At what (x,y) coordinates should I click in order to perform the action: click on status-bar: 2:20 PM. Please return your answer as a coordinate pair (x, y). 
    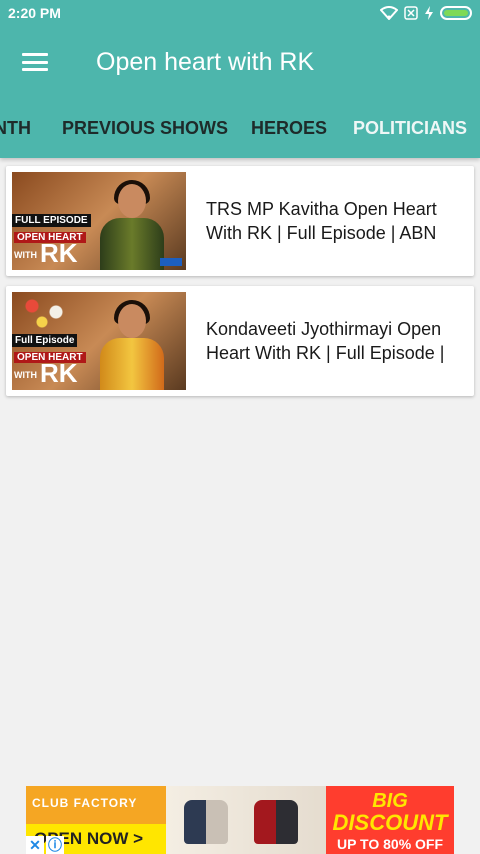
    Looking at the image, I should click on (240, 13).